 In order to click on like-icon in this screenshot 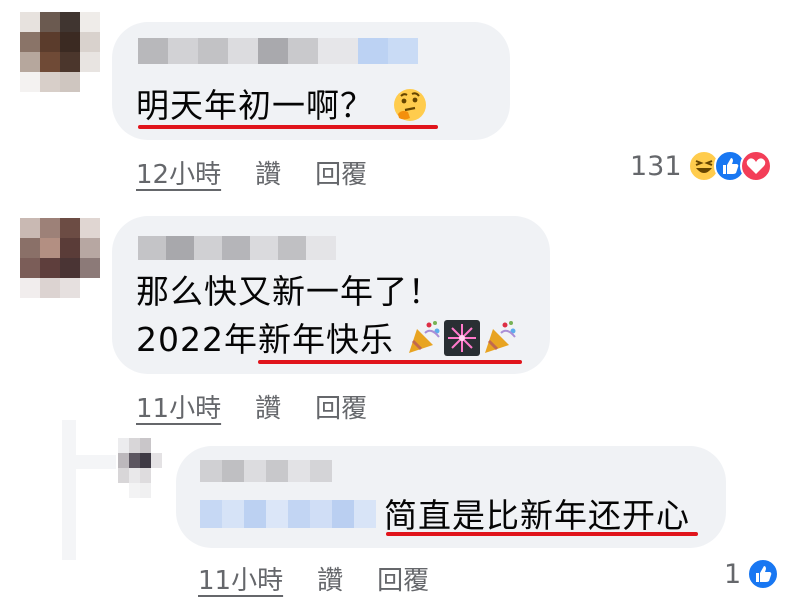, I will do `click(763, 574)`.